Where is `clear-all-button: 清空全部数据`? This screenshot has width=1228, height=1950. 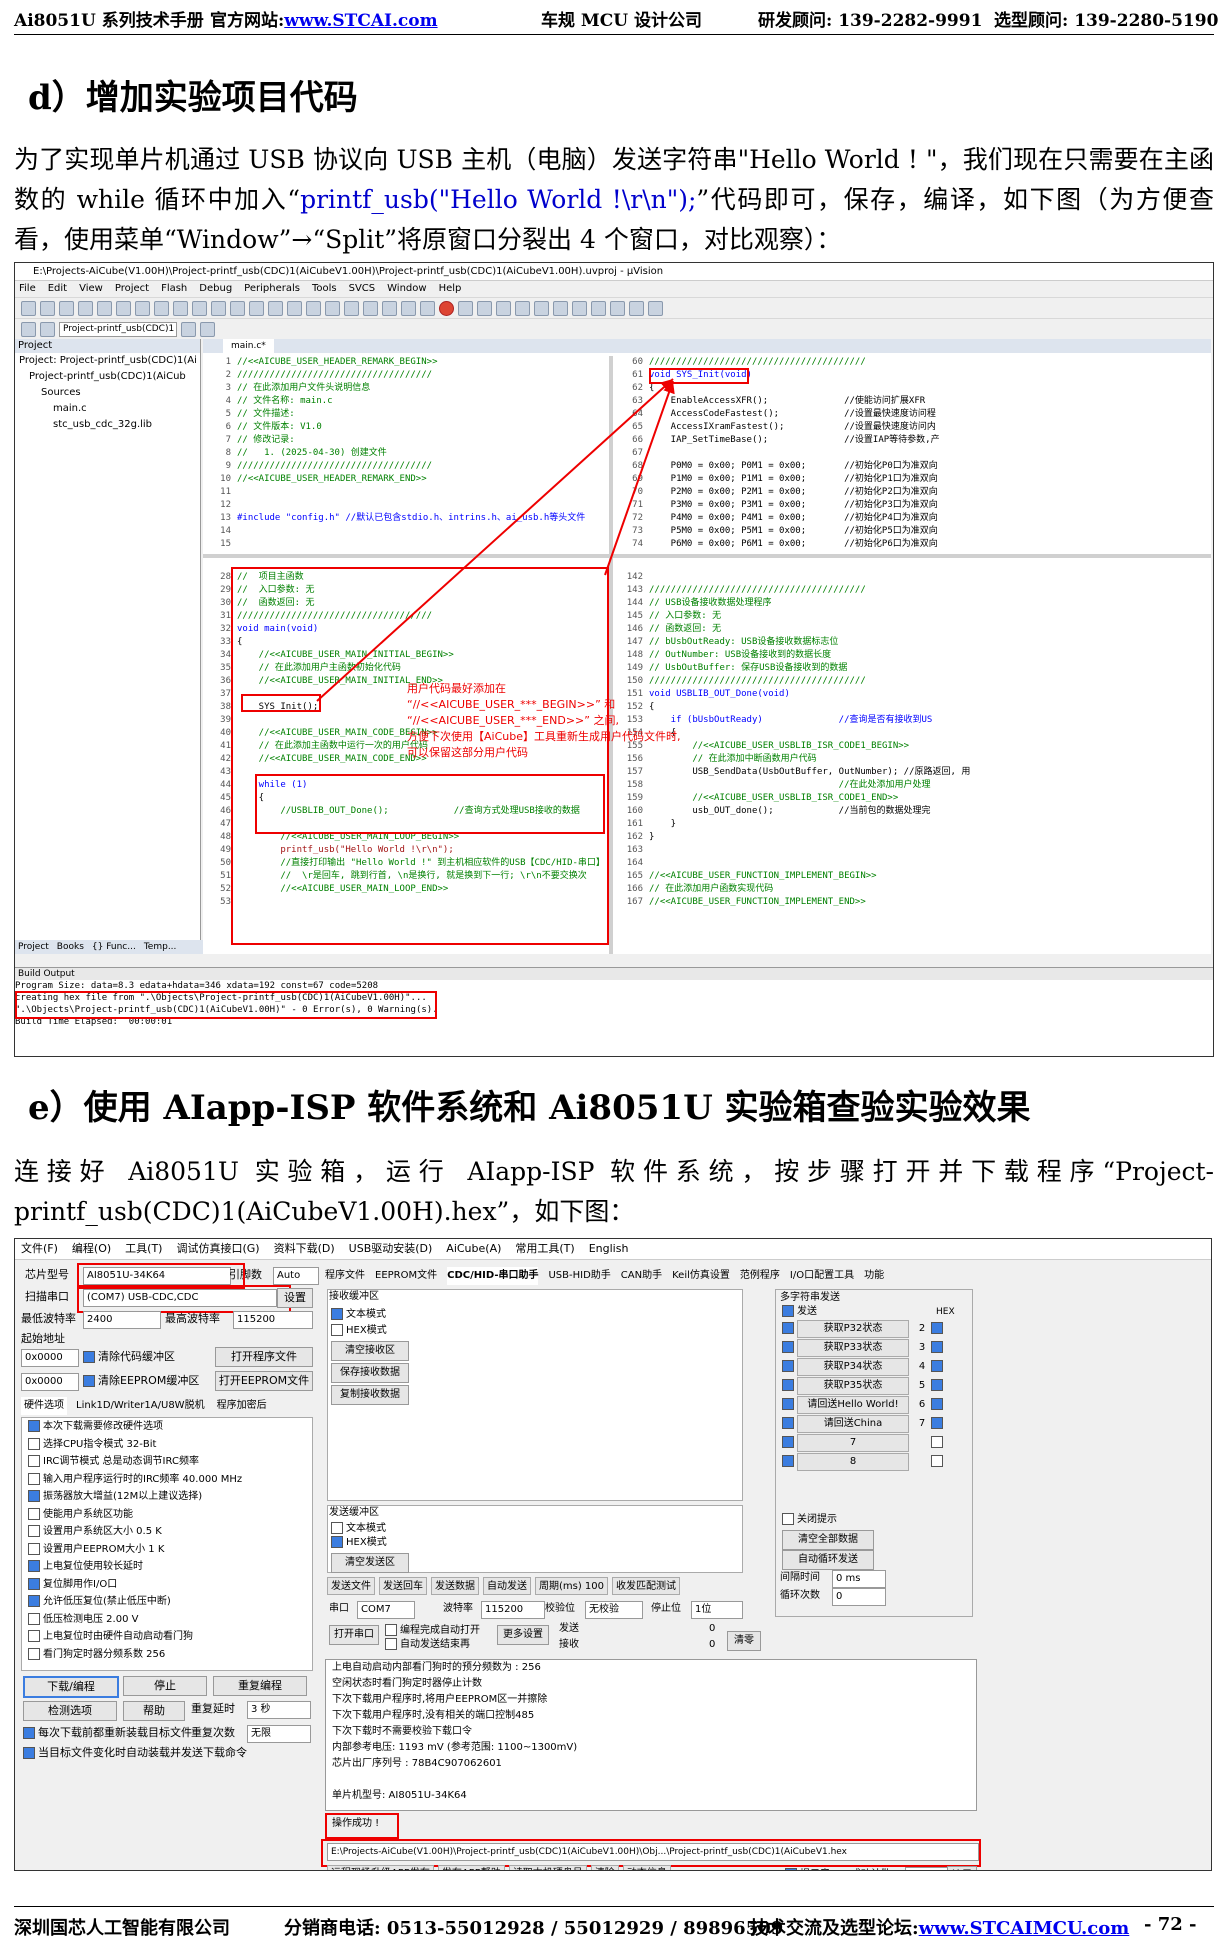
clear-all-button: 清空全部数据 is located at coordinates (828, 1540).